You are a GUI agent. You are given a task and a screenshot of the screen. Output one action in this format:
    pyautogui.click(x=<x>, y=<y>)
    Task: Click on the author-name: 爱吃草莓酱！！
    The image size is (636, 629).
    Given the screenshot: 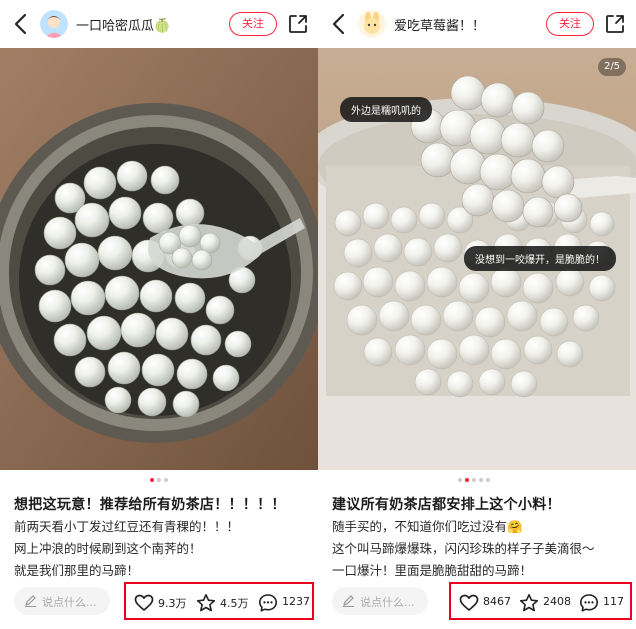 What is the action you would take?
    pyautogui.click(x=439, y=24)
    